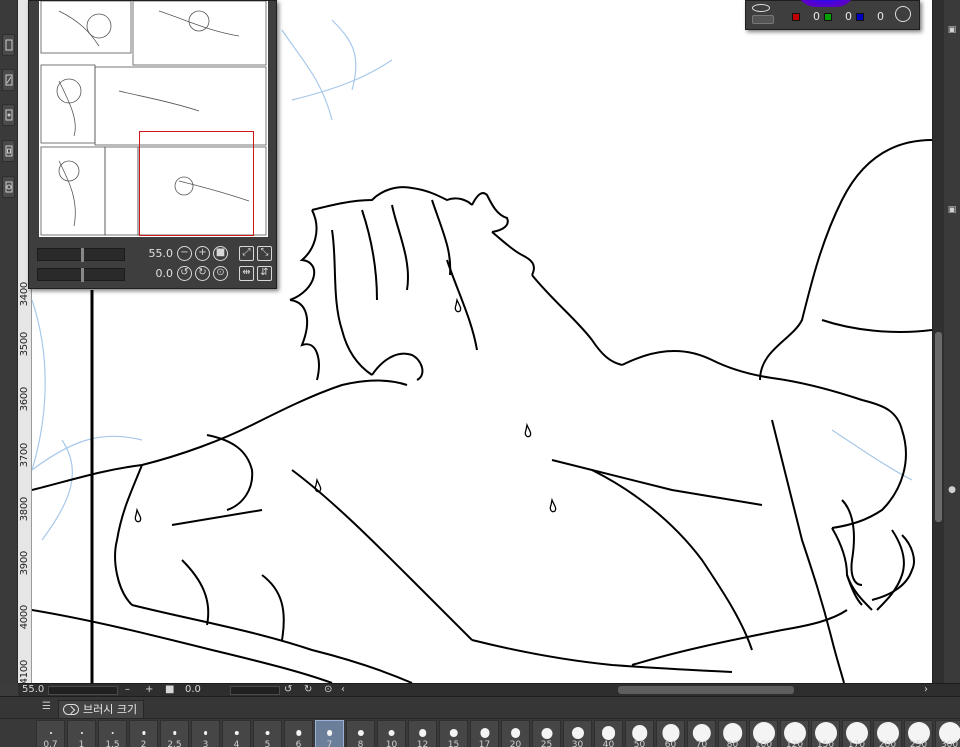 The height and width of the screenshot is (747, 960). I want to click on brush-size-cell: 250, so click(918, 733).